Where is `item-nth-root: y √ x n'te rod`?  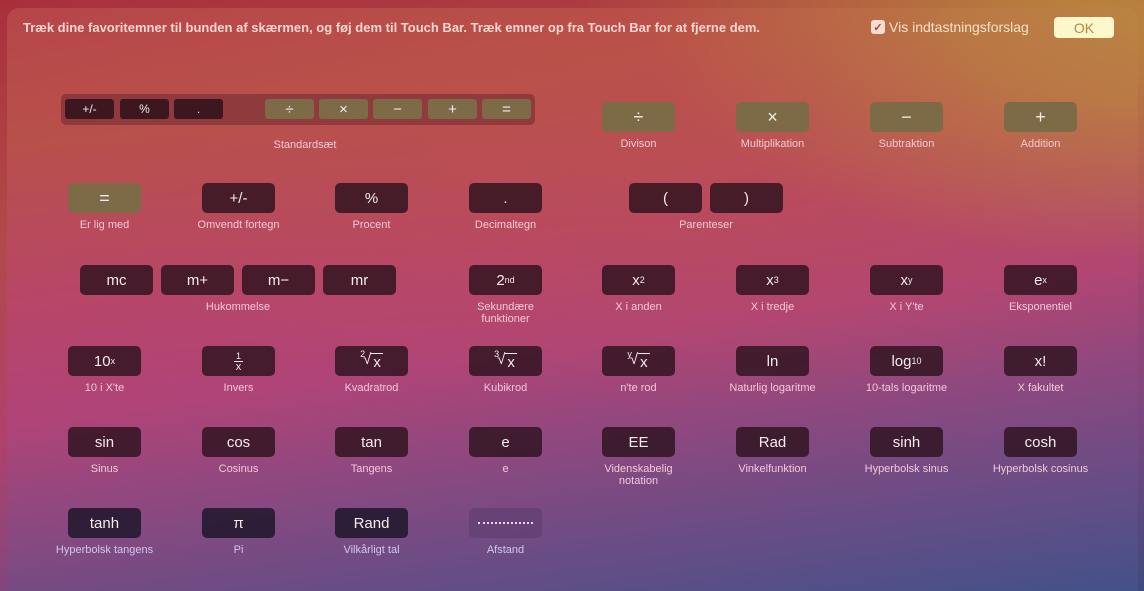
item-nth-root: y √ x n'te rod is located at coordinates (638, 370).